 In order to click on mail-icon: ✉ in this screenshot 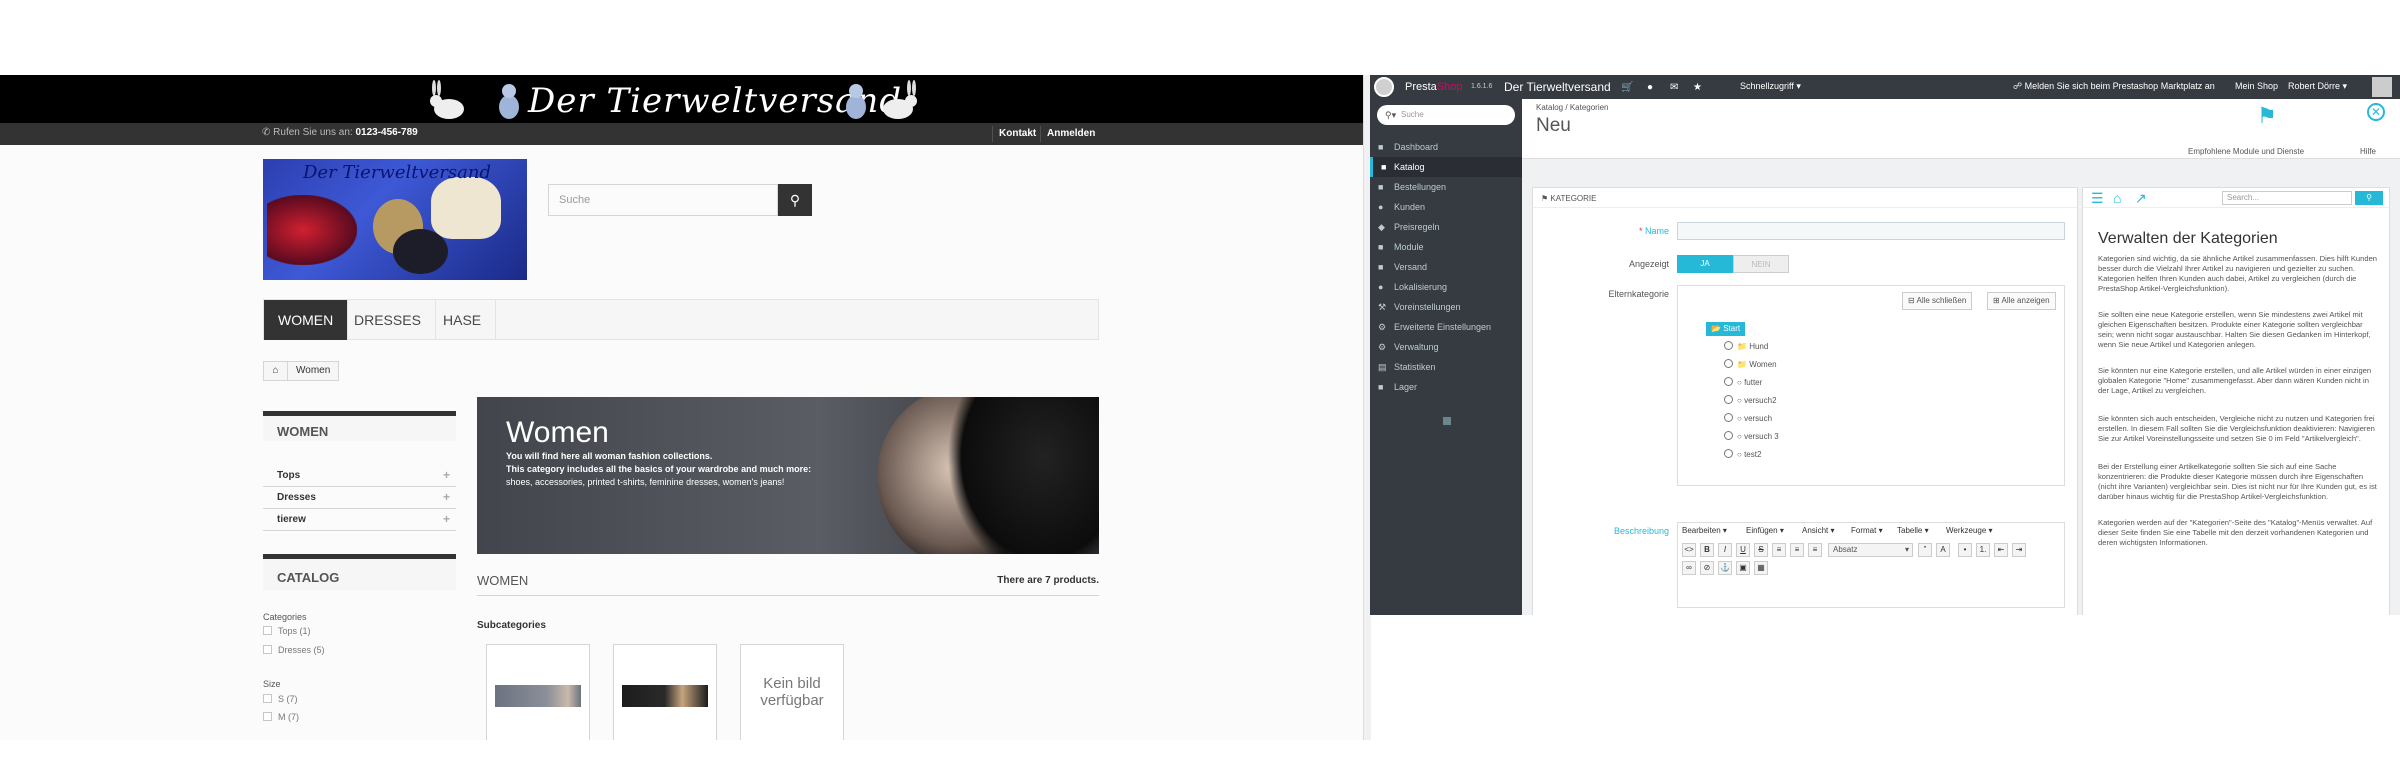, I will do `click(1674, 87)`.